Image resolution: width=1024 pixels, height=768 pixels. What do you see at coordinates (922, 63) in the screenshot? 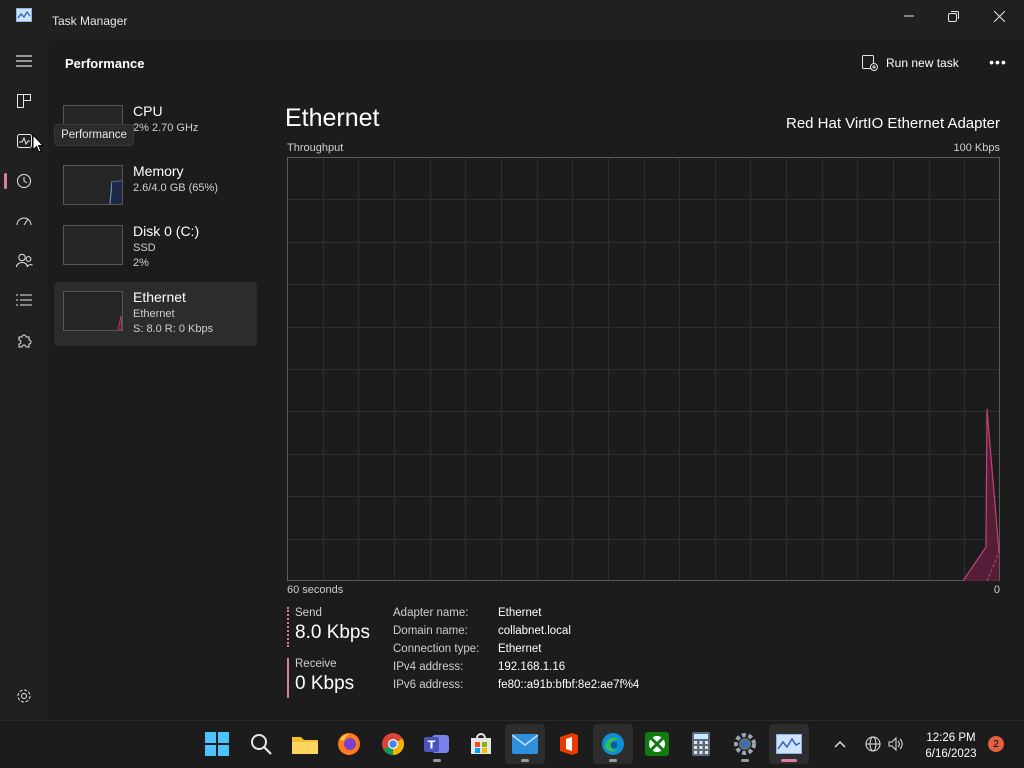
I see `run-new-task-label: Run new task` at bounding box center [922, 63].